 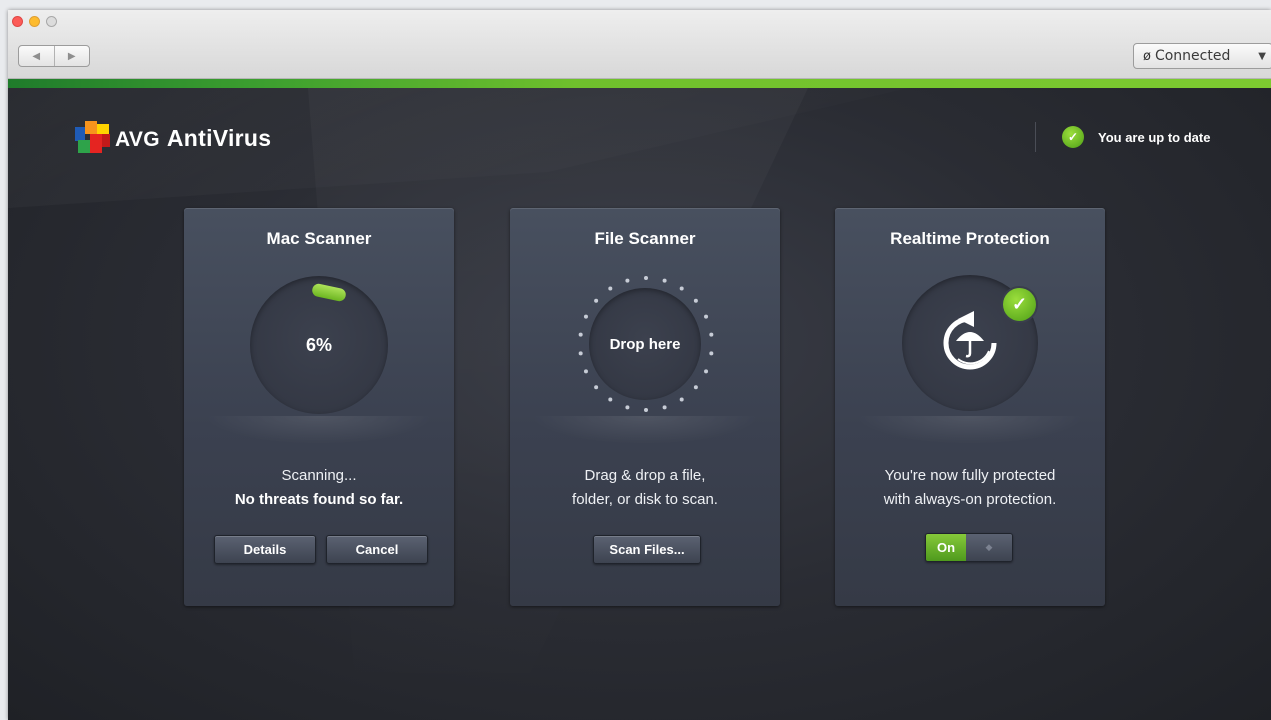 I want to click on drop-zone: Drop here, so click(x=645, y=344).